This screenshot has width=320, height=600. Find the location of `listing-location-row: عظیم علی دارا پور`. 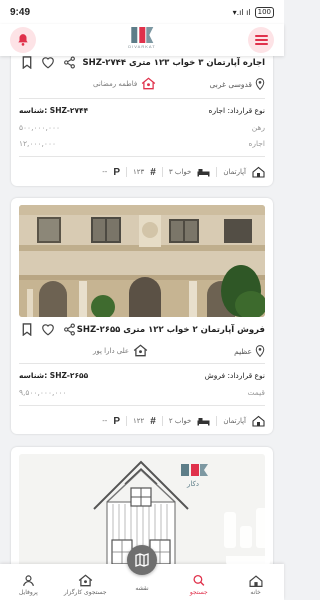

listing-location-row: عظیم علی دارا پور is located at coordinates (142, 352).